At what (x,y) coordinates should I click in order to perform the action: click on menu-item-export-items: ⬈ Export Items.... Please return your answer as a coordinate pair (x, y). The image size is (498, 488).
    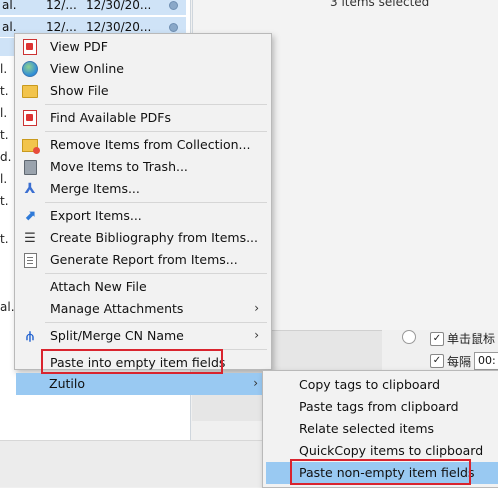
    Looking at the image, I should click on (143, 216).